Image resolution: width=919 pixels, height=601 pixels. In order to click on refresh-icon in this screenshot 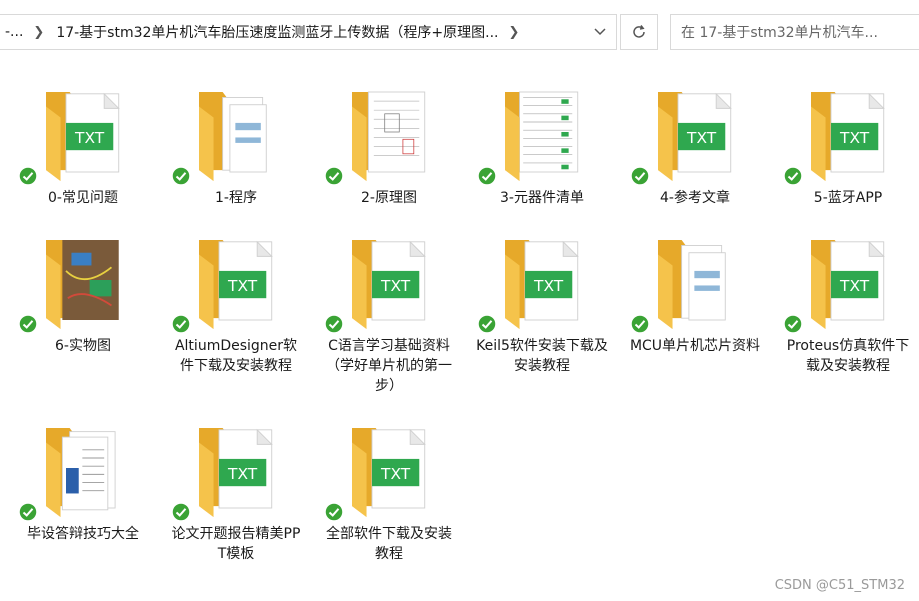, I will do `click(639, 31)`.